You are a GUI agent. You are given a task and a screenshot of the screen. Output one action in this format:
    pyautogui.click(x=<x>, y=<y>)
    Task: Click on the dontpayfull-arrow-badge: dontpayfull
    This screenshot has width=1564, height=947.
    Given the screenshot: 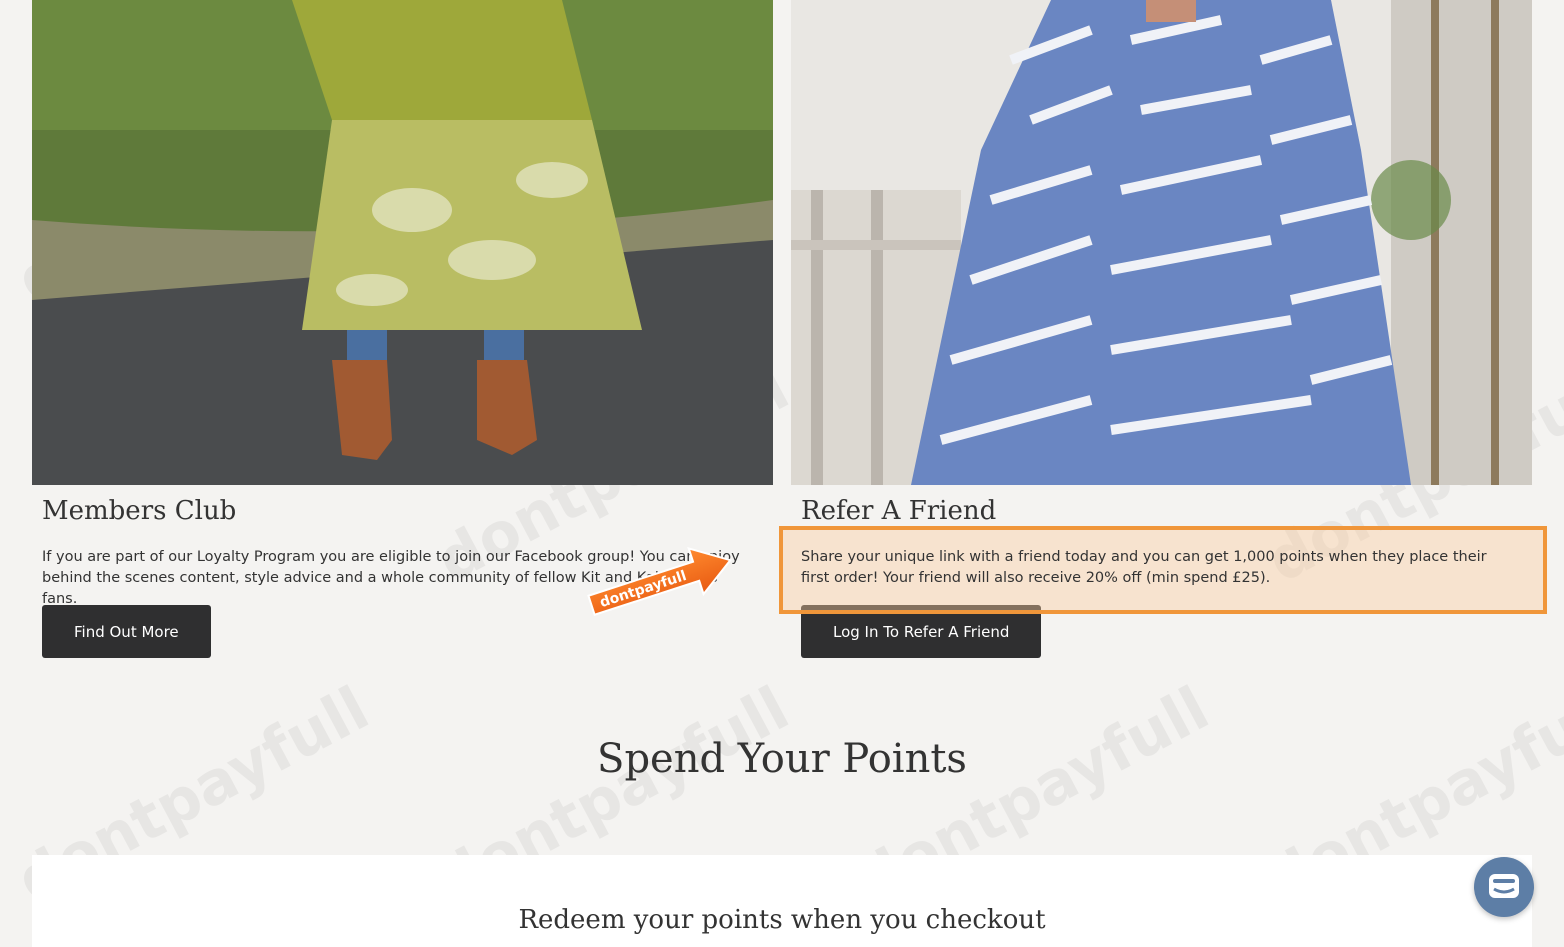 What is the action you would take?
    pyautogui.click(x=660, y=581)
    